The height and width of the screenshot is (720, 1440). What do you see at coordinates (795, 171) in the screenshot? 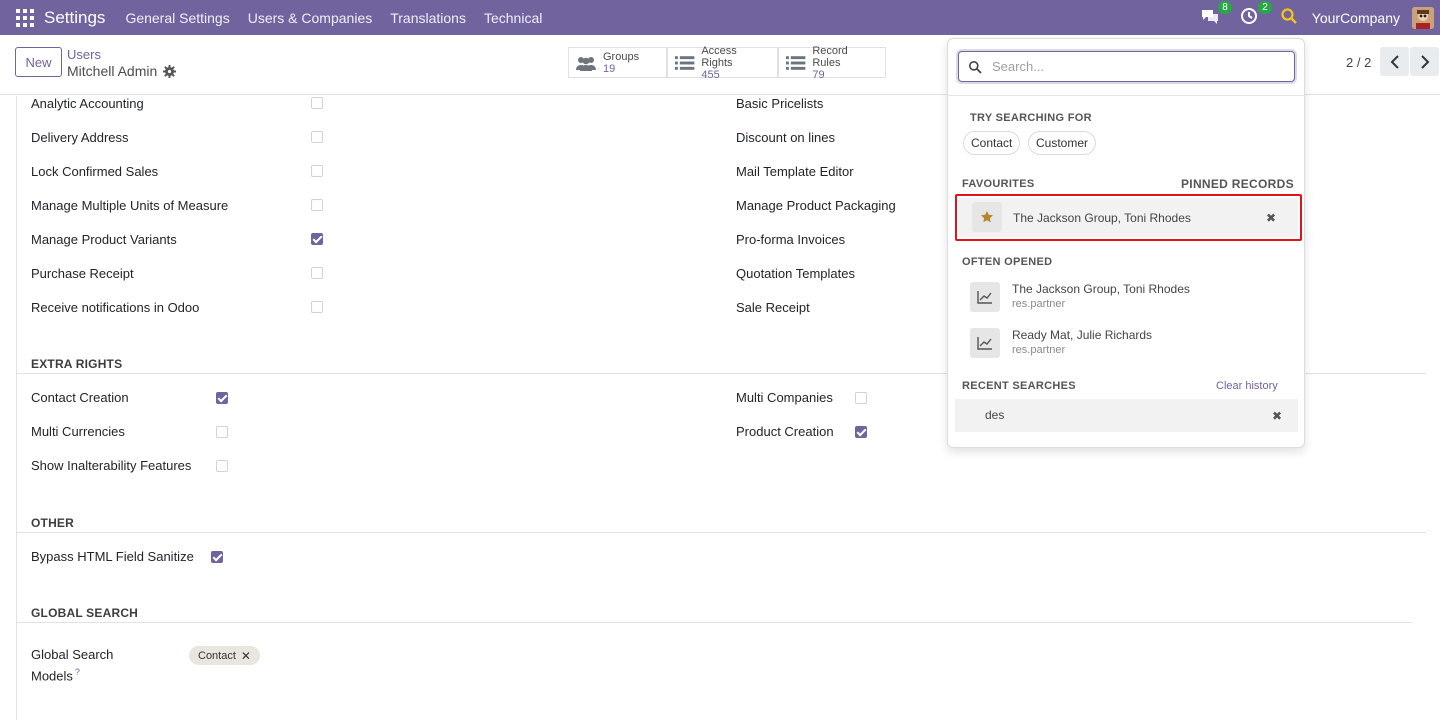
I see `setting-label: Mail Template Editor` at bounding box center [795, 171].